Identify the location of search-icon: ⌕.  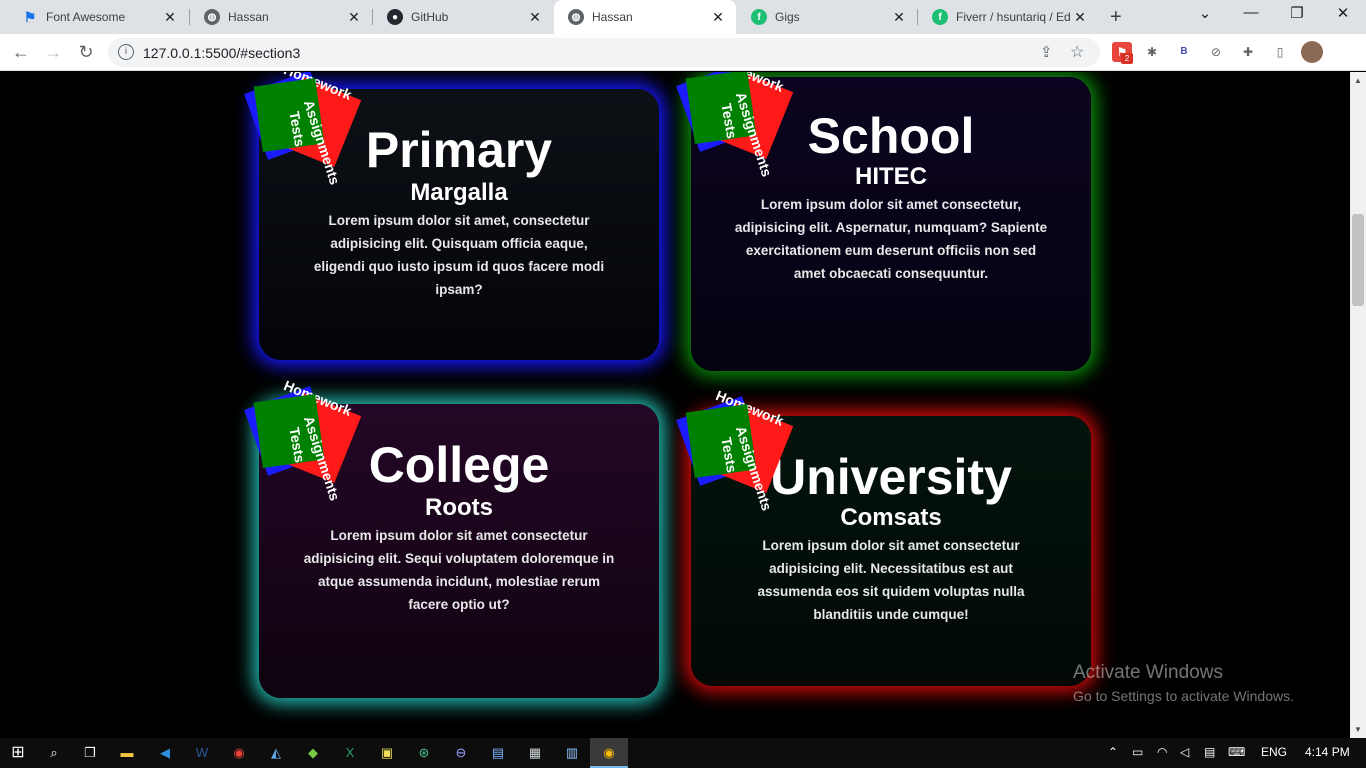
(54, 753).